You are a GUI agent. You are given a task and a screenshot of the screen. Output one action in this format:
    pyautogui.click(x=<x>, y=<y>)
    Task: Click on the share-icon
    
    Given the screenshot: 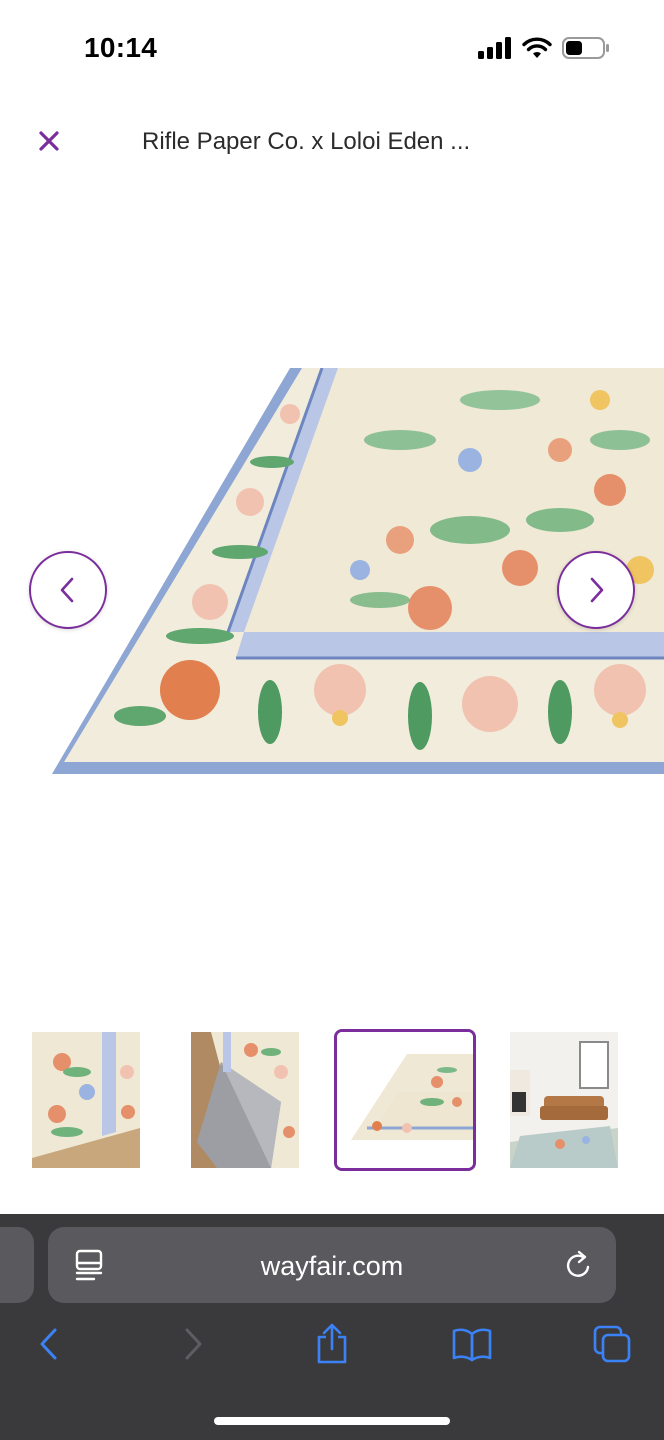 What is the action you would take?
    pyautogui.click(x=332, y=1343)
    